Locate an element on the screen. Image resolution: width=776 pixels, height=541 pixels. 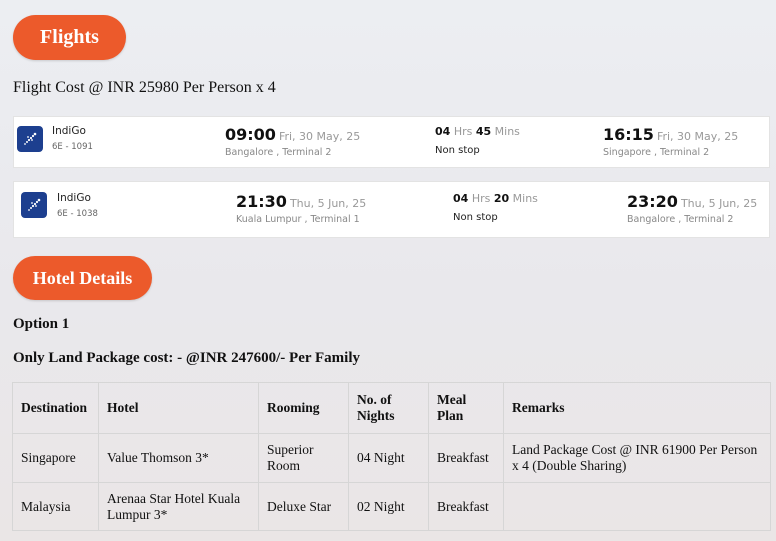
hotel-details-section-heading: Hotel Details is located at coordinates (82, 278).